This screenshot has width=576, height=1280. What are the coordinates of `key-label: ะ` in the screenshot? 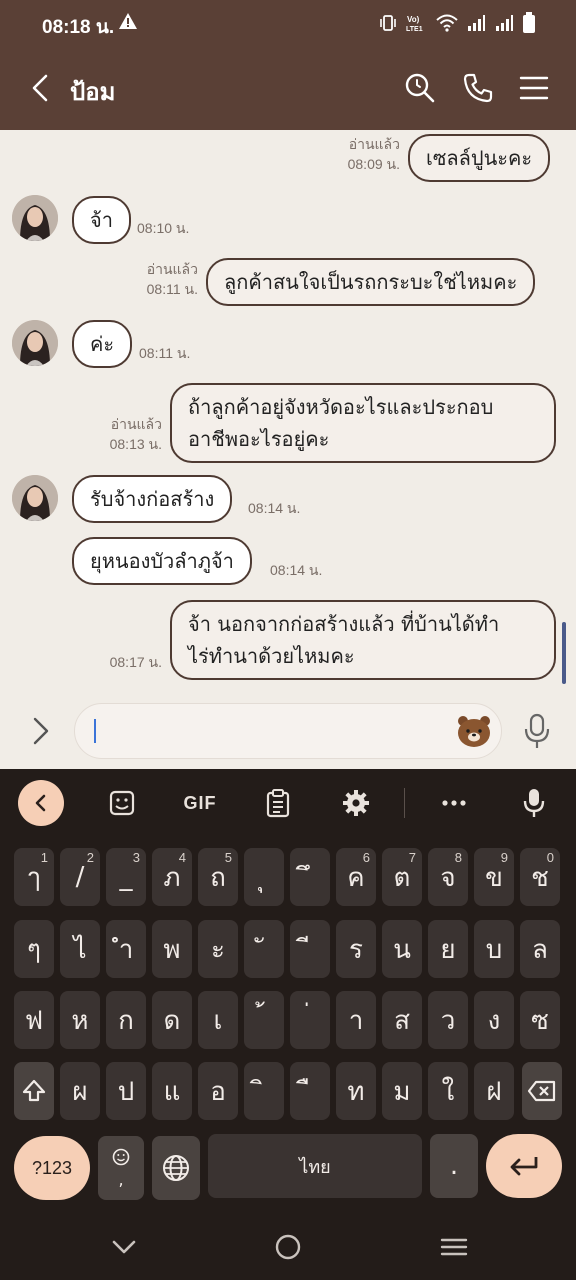 It's located at (218, 949).